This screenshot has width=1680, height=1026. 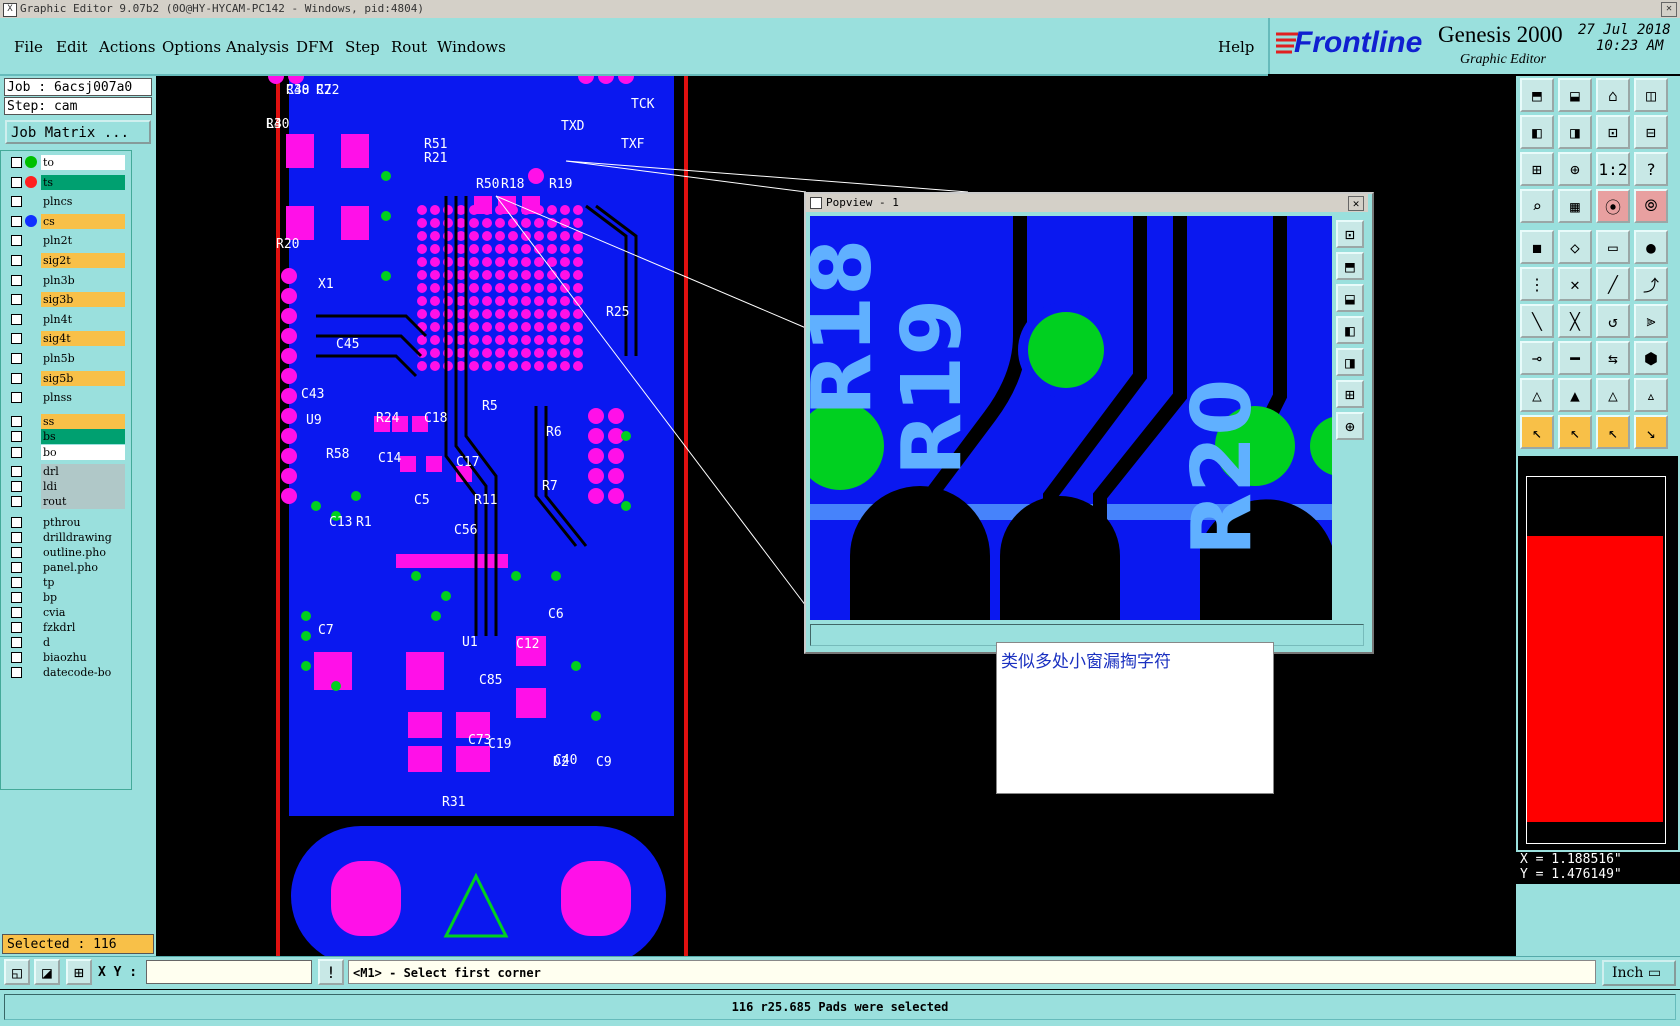 What do you see at coordinates (1575, 432) in the screenshot?
I see `pointer2-icon: ↖` at bounding box center [1575, 432].